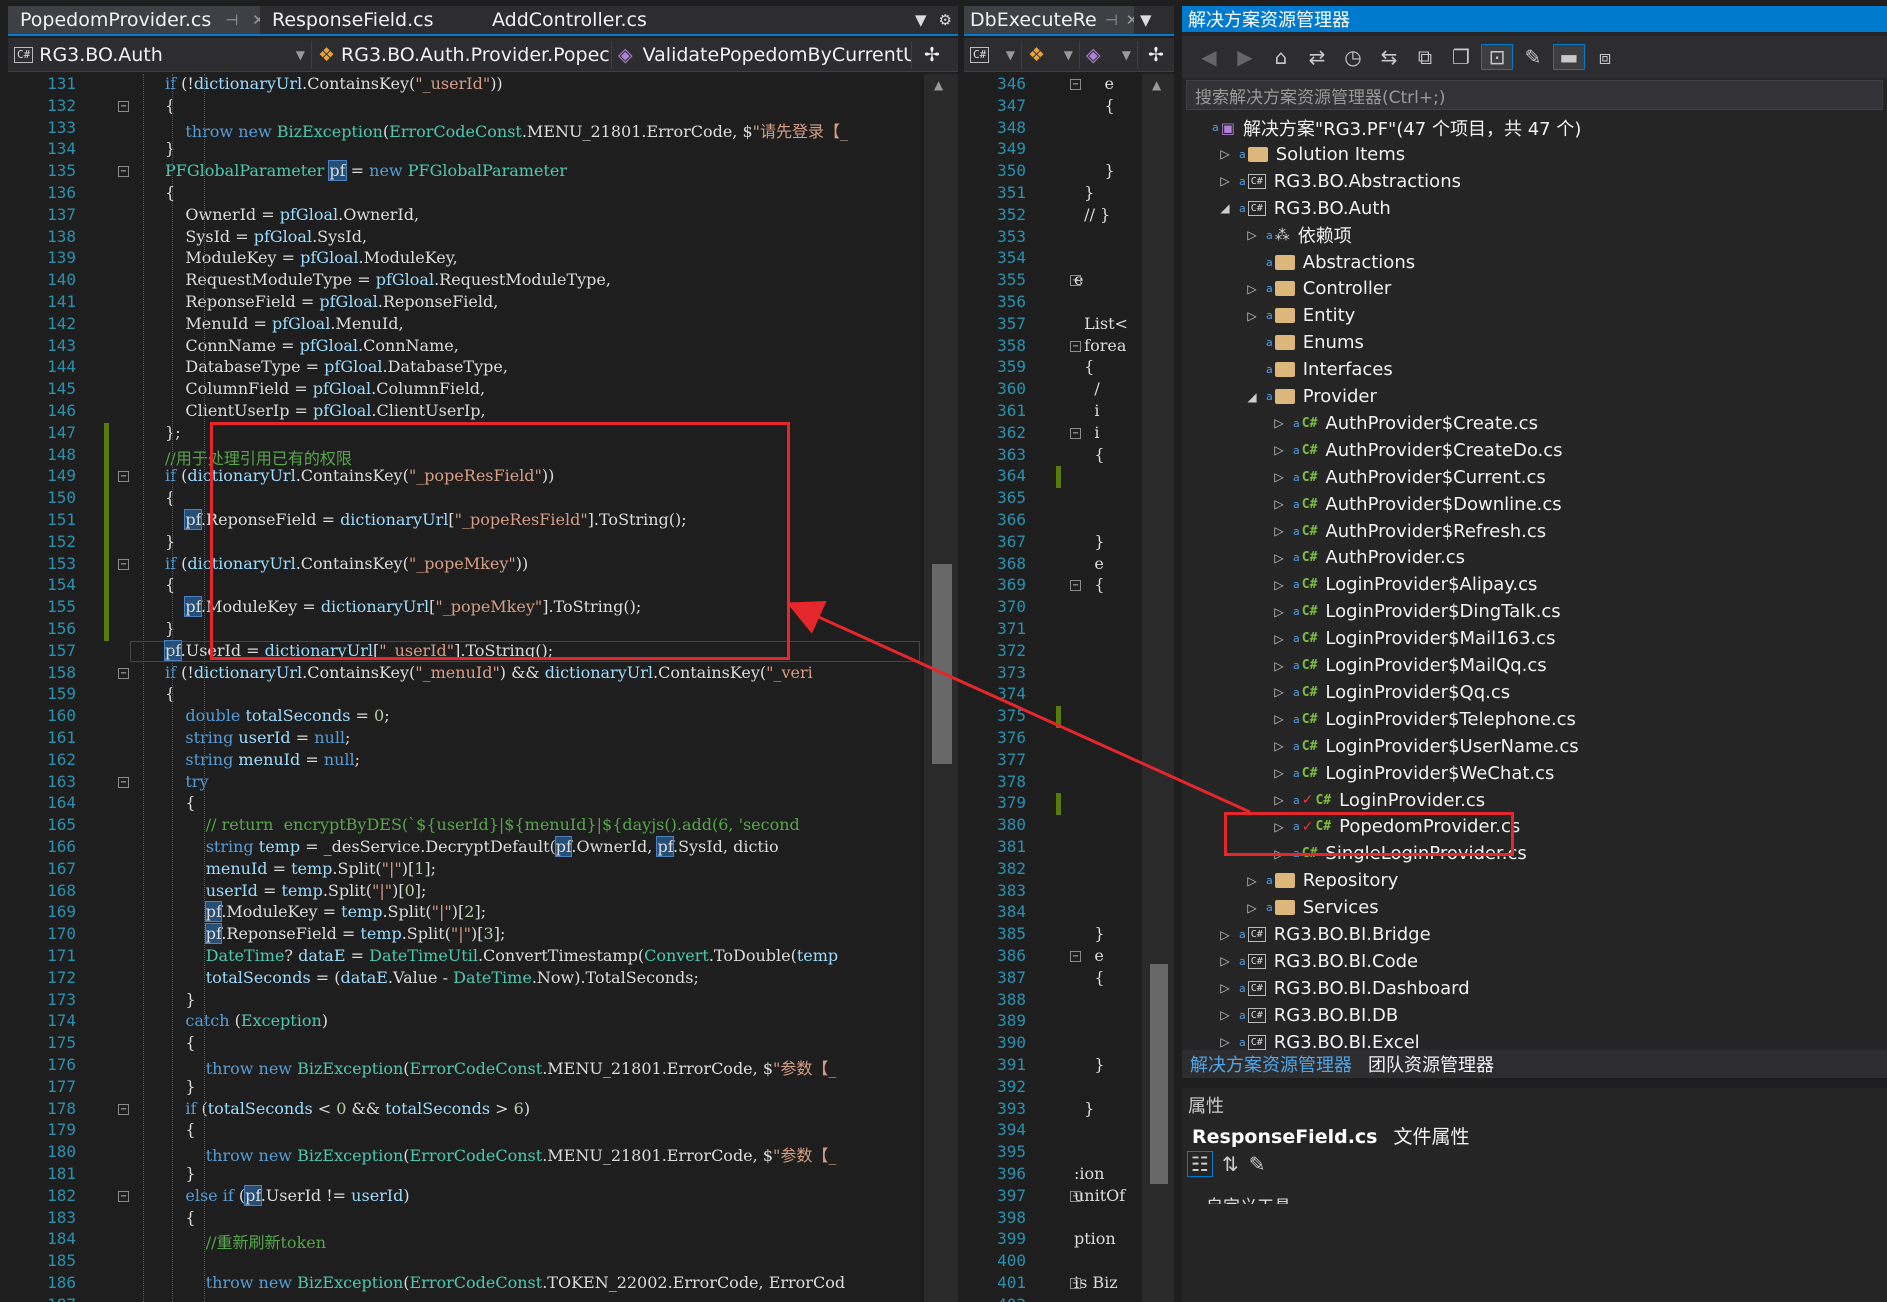  I want to click on tree-item: ▷ a C# RG3.BO.BI.Dashboard, so click(1343, 988).